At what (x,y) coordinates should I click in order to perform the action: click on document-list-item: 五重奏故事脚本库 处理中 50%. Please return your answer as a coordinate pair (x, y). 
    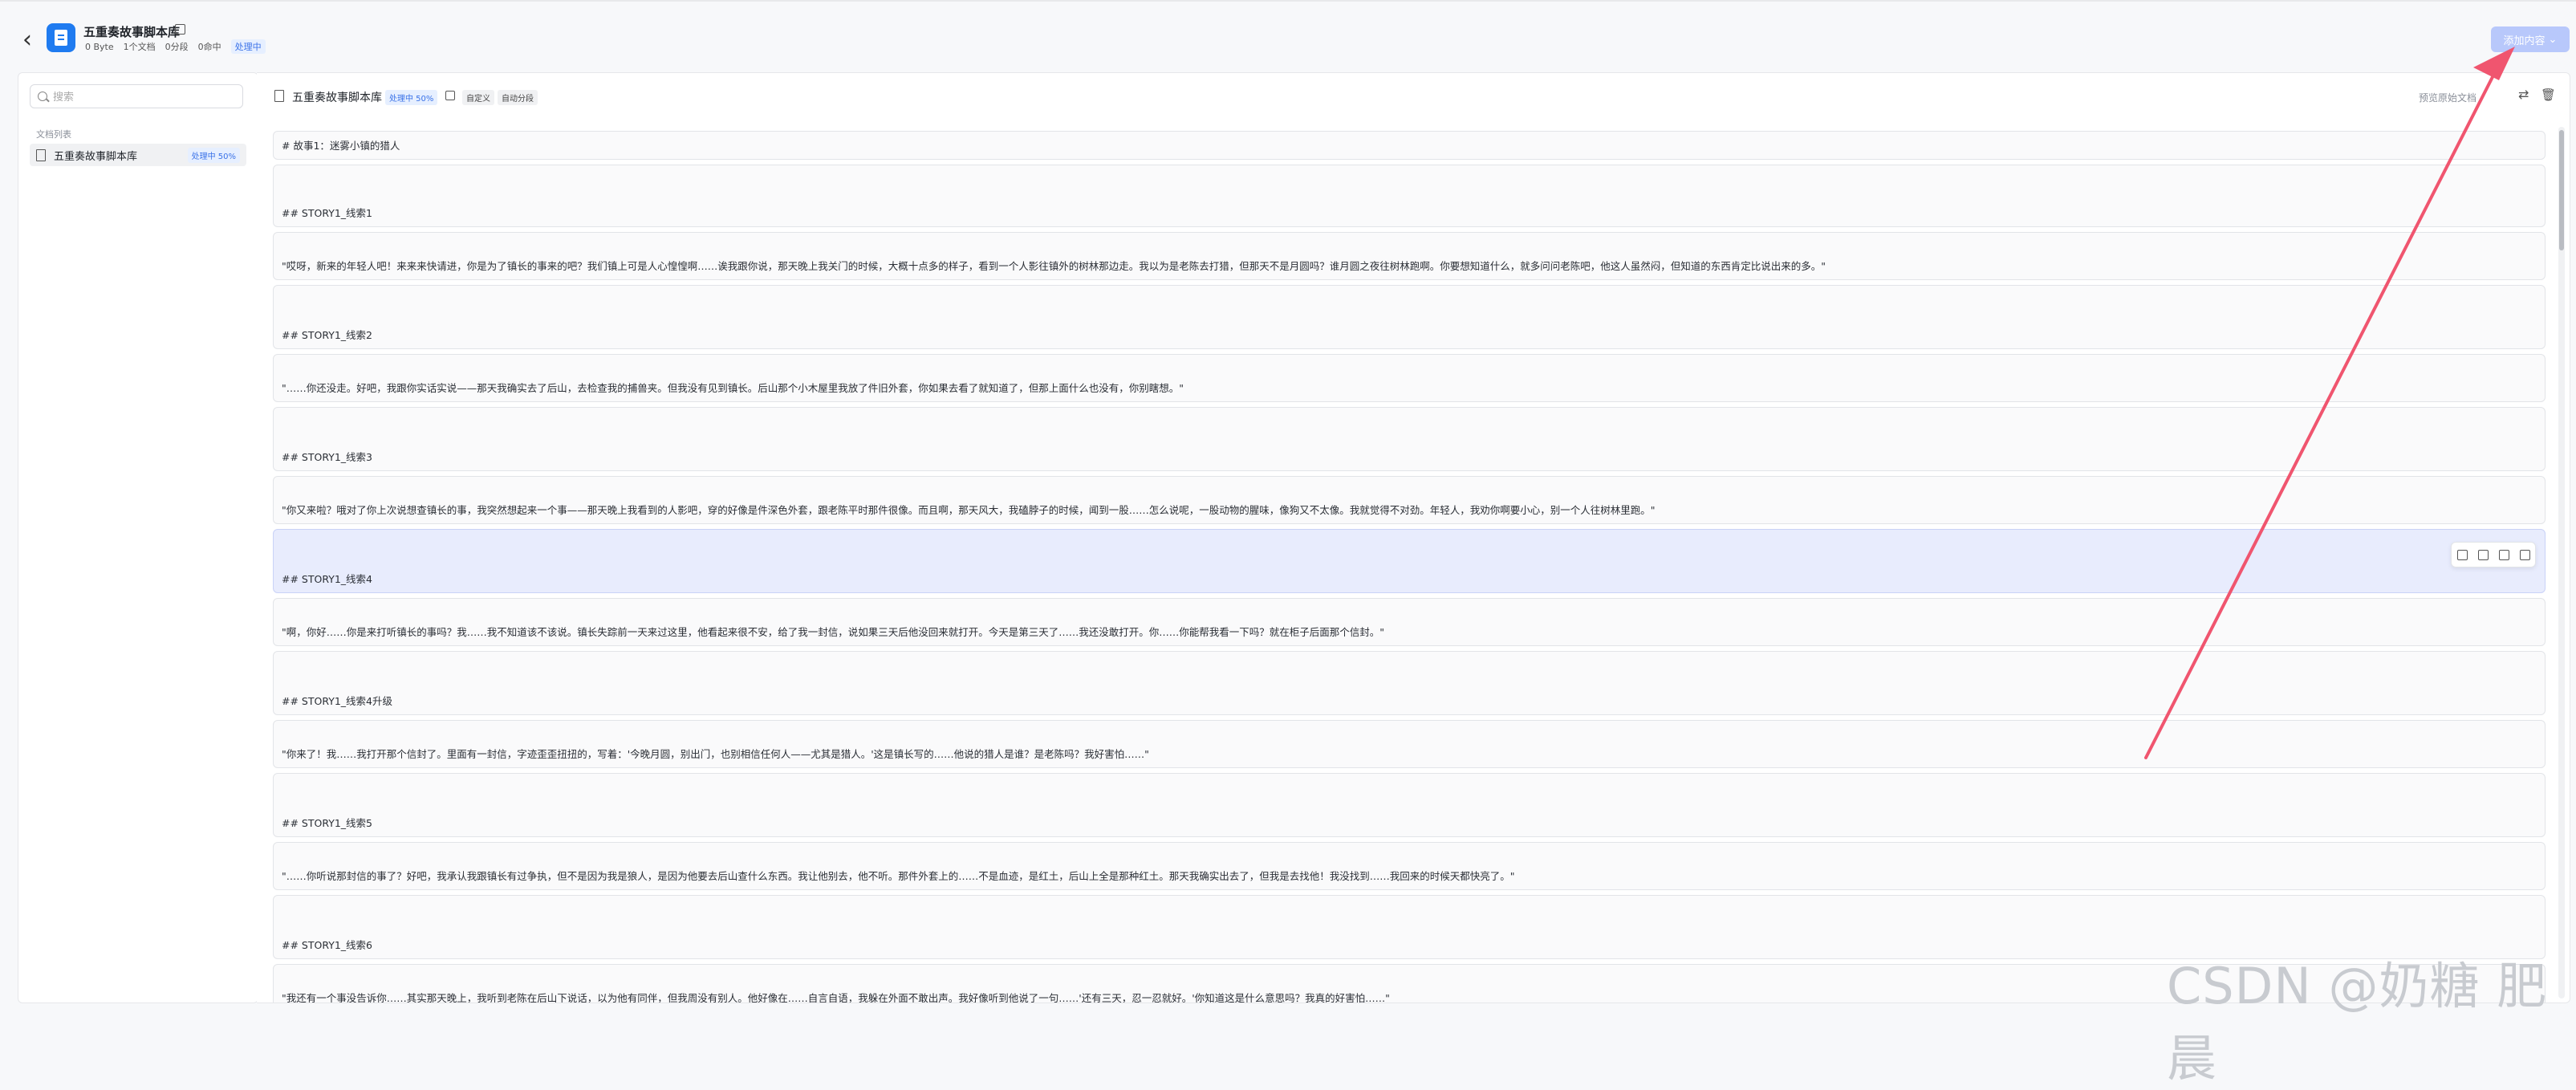
    Looking at the image, I should click on (138, 155).